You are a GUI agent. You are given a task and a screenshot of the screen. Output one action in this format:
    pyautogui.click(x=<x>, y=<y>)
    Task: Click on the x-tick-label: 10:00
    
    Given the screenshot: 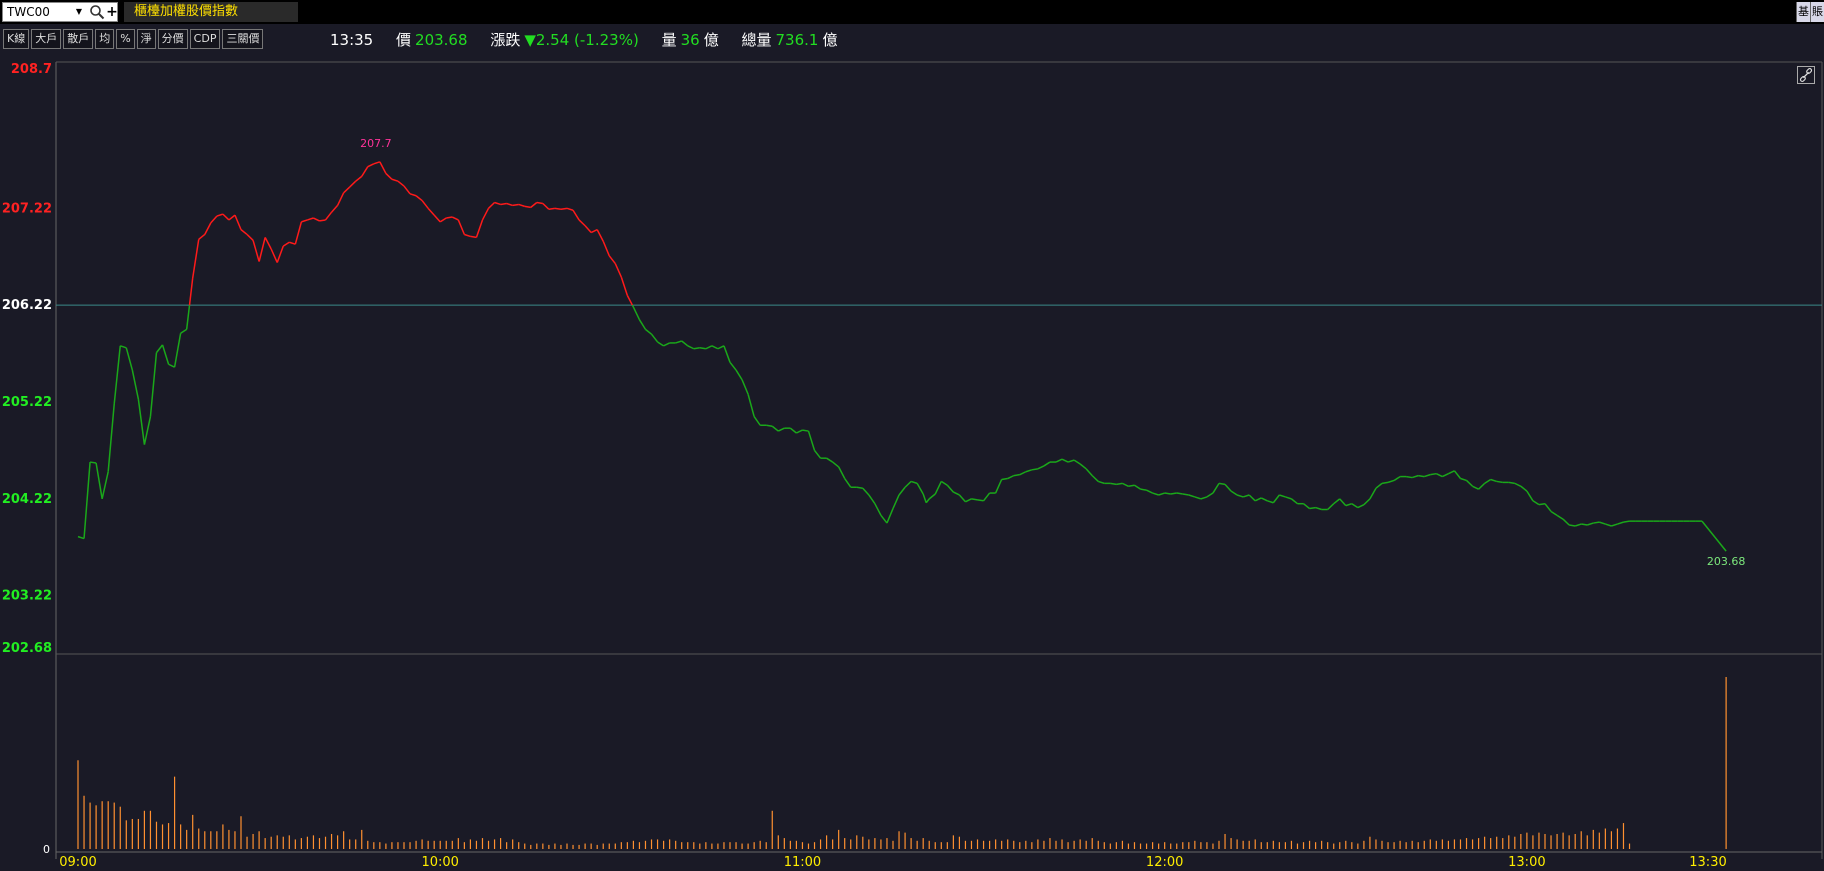 What is the action you would take?
    pyautogui.click(x=439, y=862)
    